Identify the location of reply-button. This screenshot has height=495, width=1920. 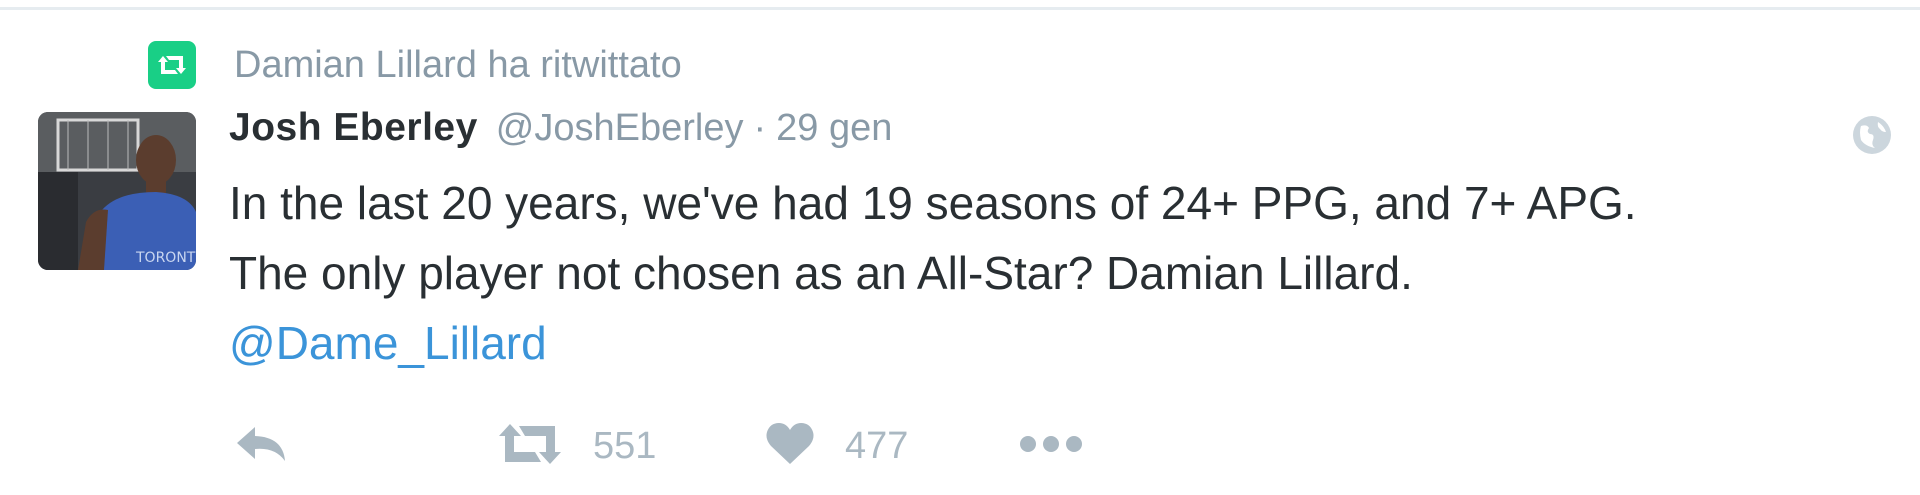
(262, 446).